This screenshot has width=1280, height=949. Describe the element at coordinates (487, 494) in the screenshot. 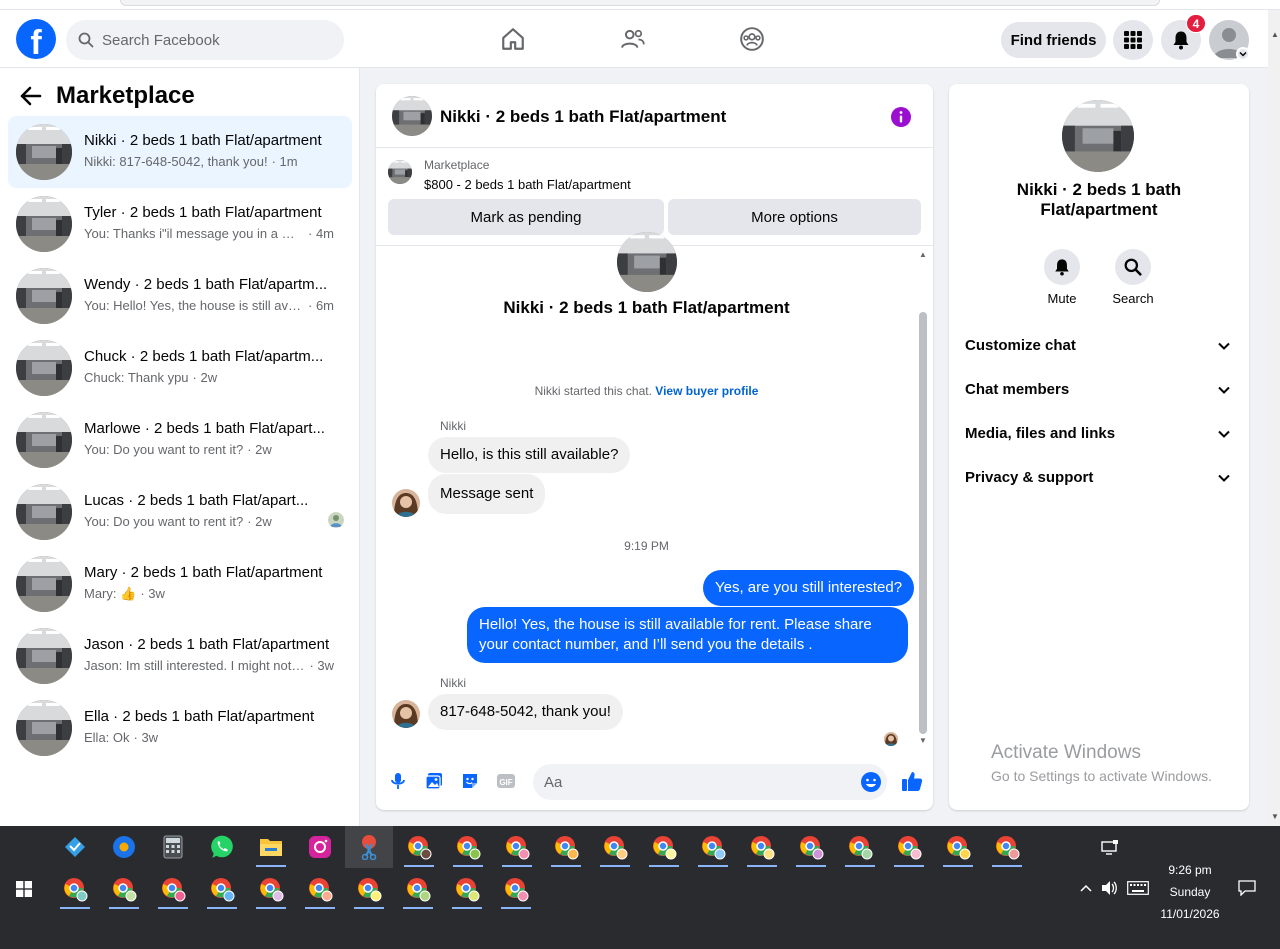

I see `incoming-message: Message sent` at that location.